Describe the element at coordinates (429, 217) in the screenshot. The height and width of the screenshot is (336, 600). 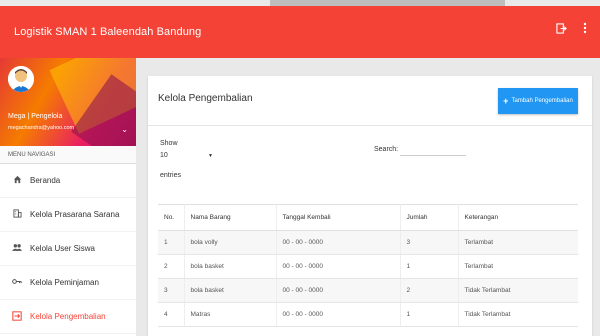
I see `column-header: Jumlah` at that location.